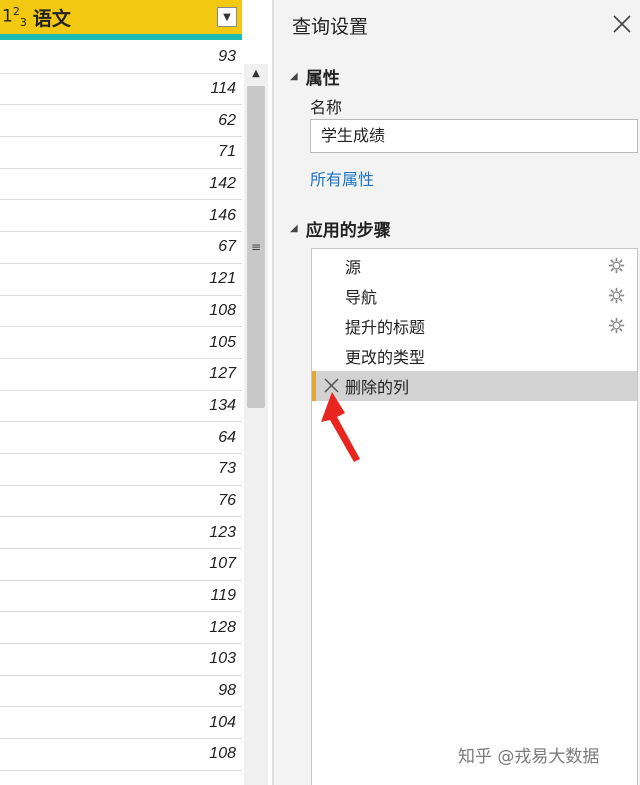 The image size is (640, 785). Describe the element at coordinates (474, 266) in the screenshot. I see `step-source: 源` at that location.